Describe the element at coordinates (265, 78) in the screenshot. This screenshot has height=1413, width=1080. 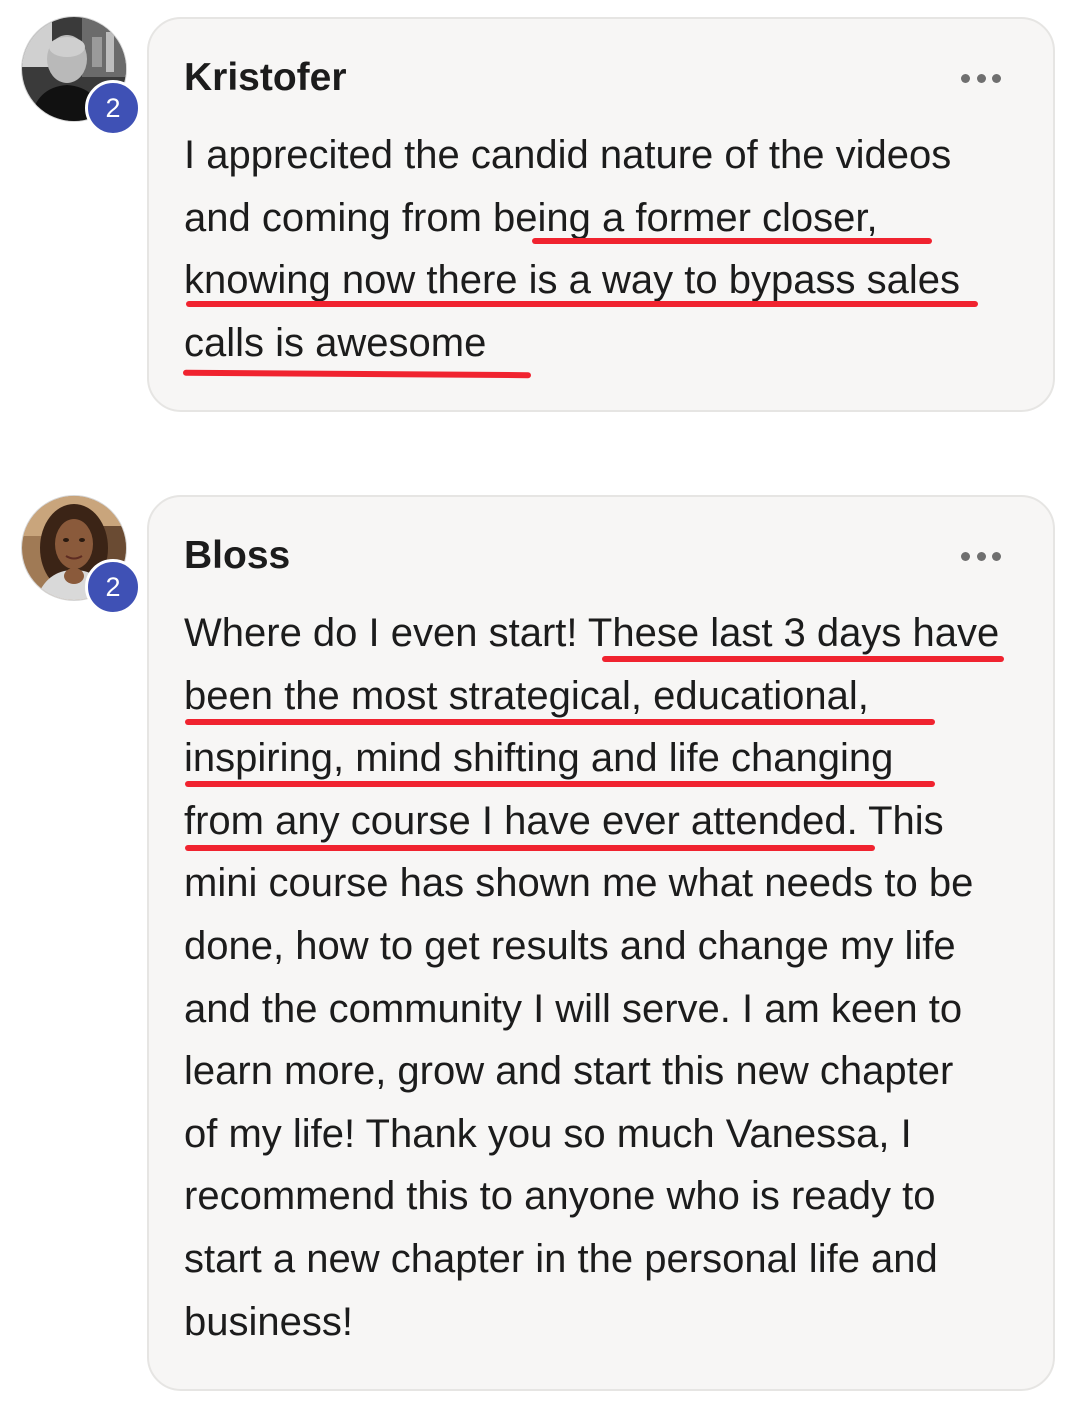
I see `comment-author: Kristofer` at that location.